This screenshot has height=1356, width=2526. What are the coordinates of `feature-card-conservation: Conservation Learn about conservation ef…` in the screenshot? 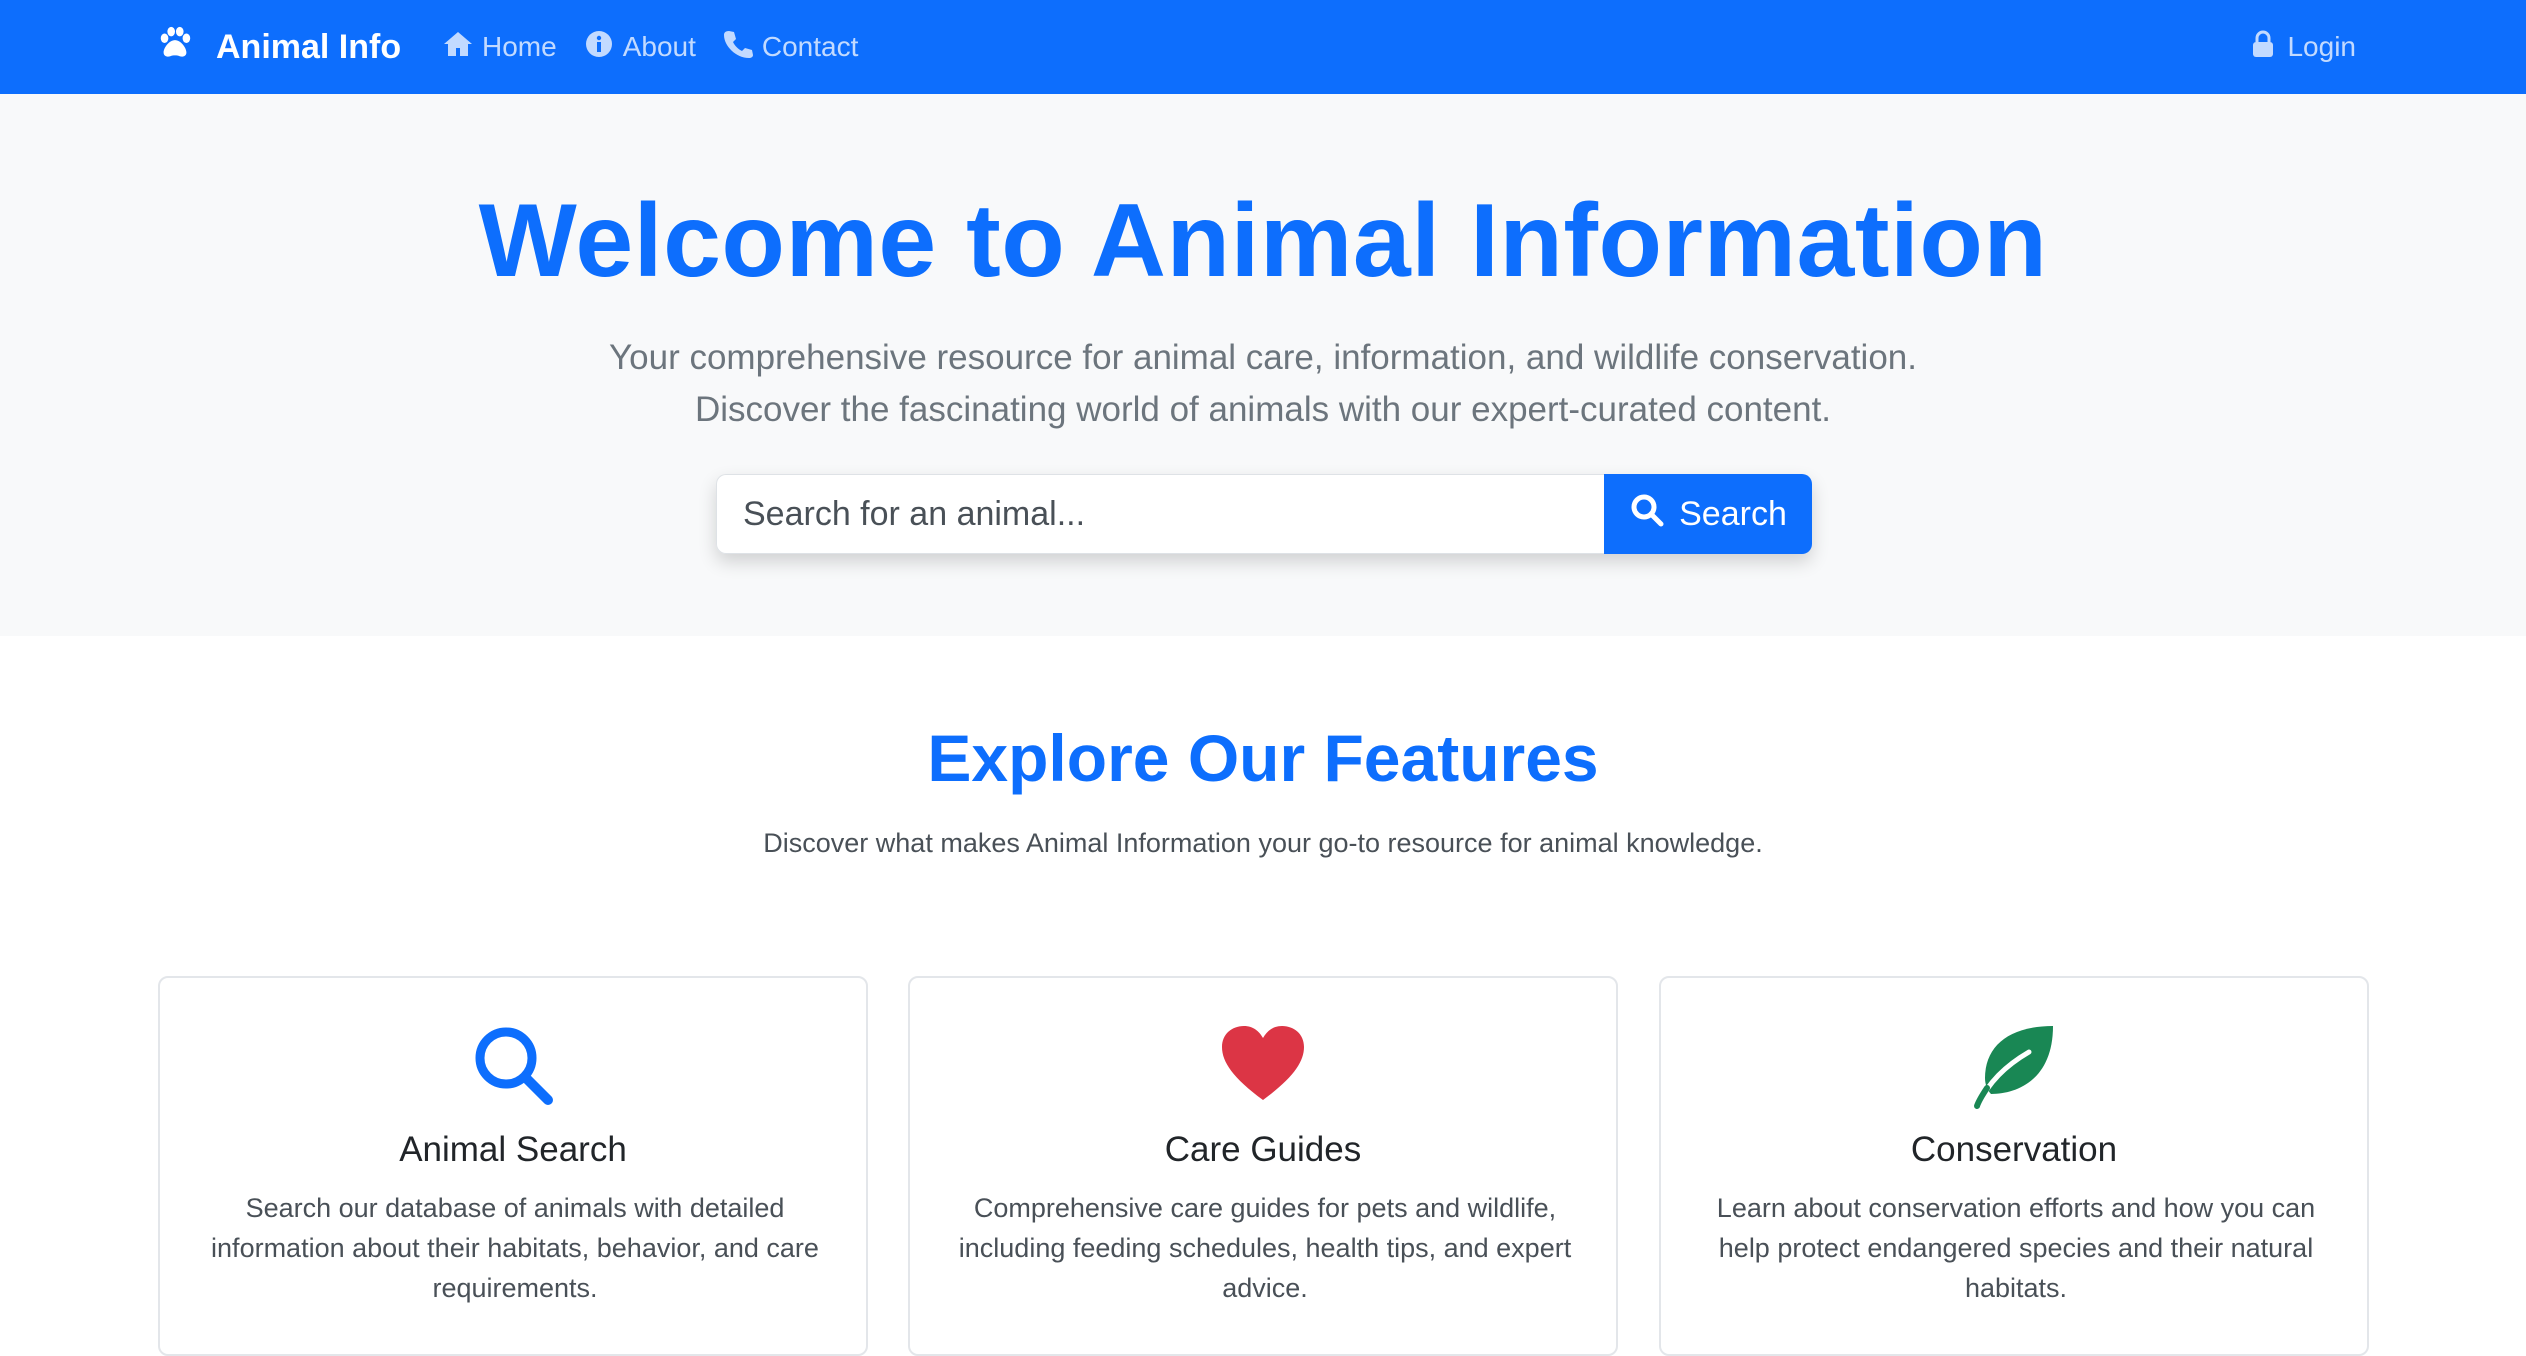 It's located at (2014, 1166).